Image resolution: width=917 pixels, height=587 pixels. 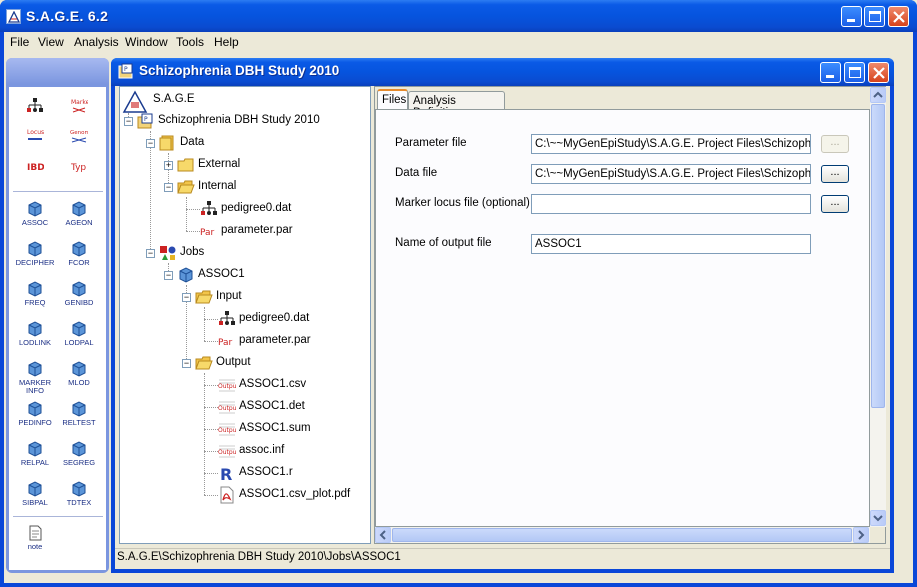 I want to click on svg-text: Output, so click(x=227, y=452).